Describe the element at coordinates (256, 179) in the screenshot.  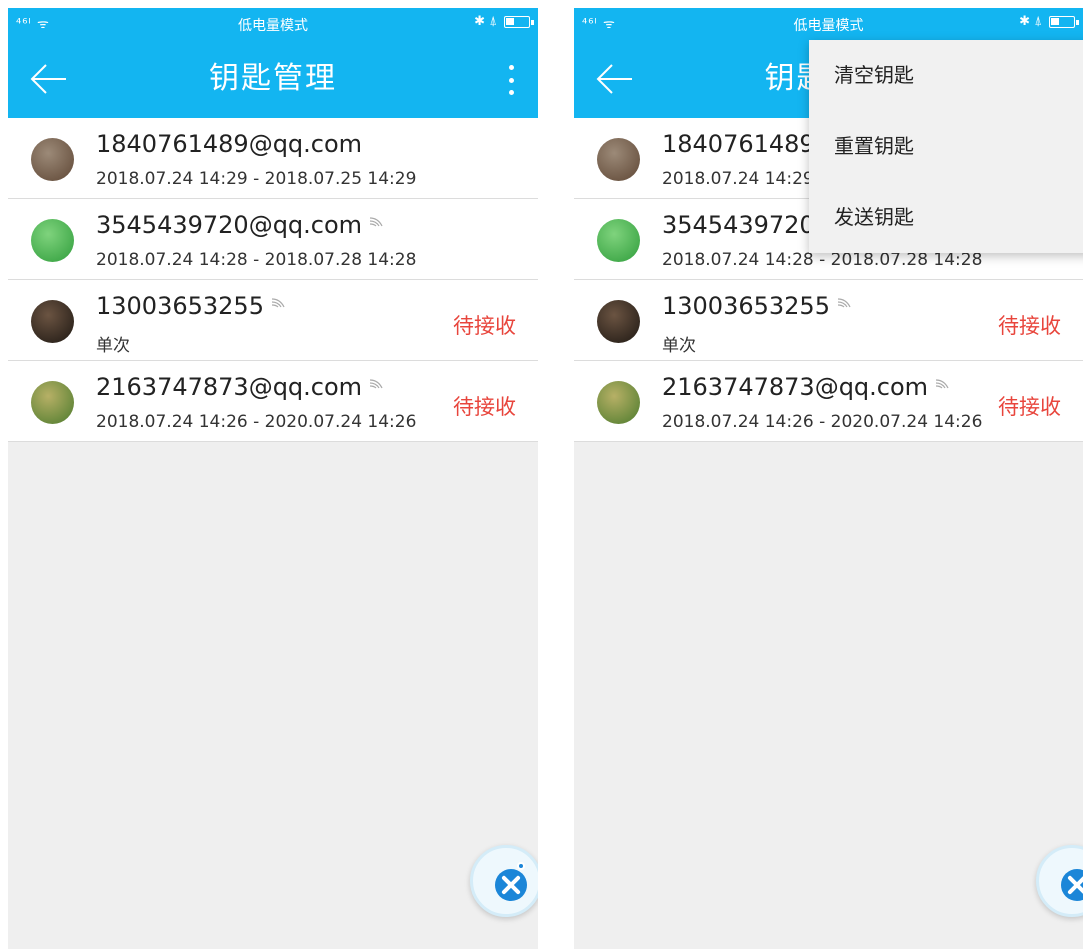
I see `key-detail: 2018.07.24 14:29 - 2018.07.25 14:29` at that location.